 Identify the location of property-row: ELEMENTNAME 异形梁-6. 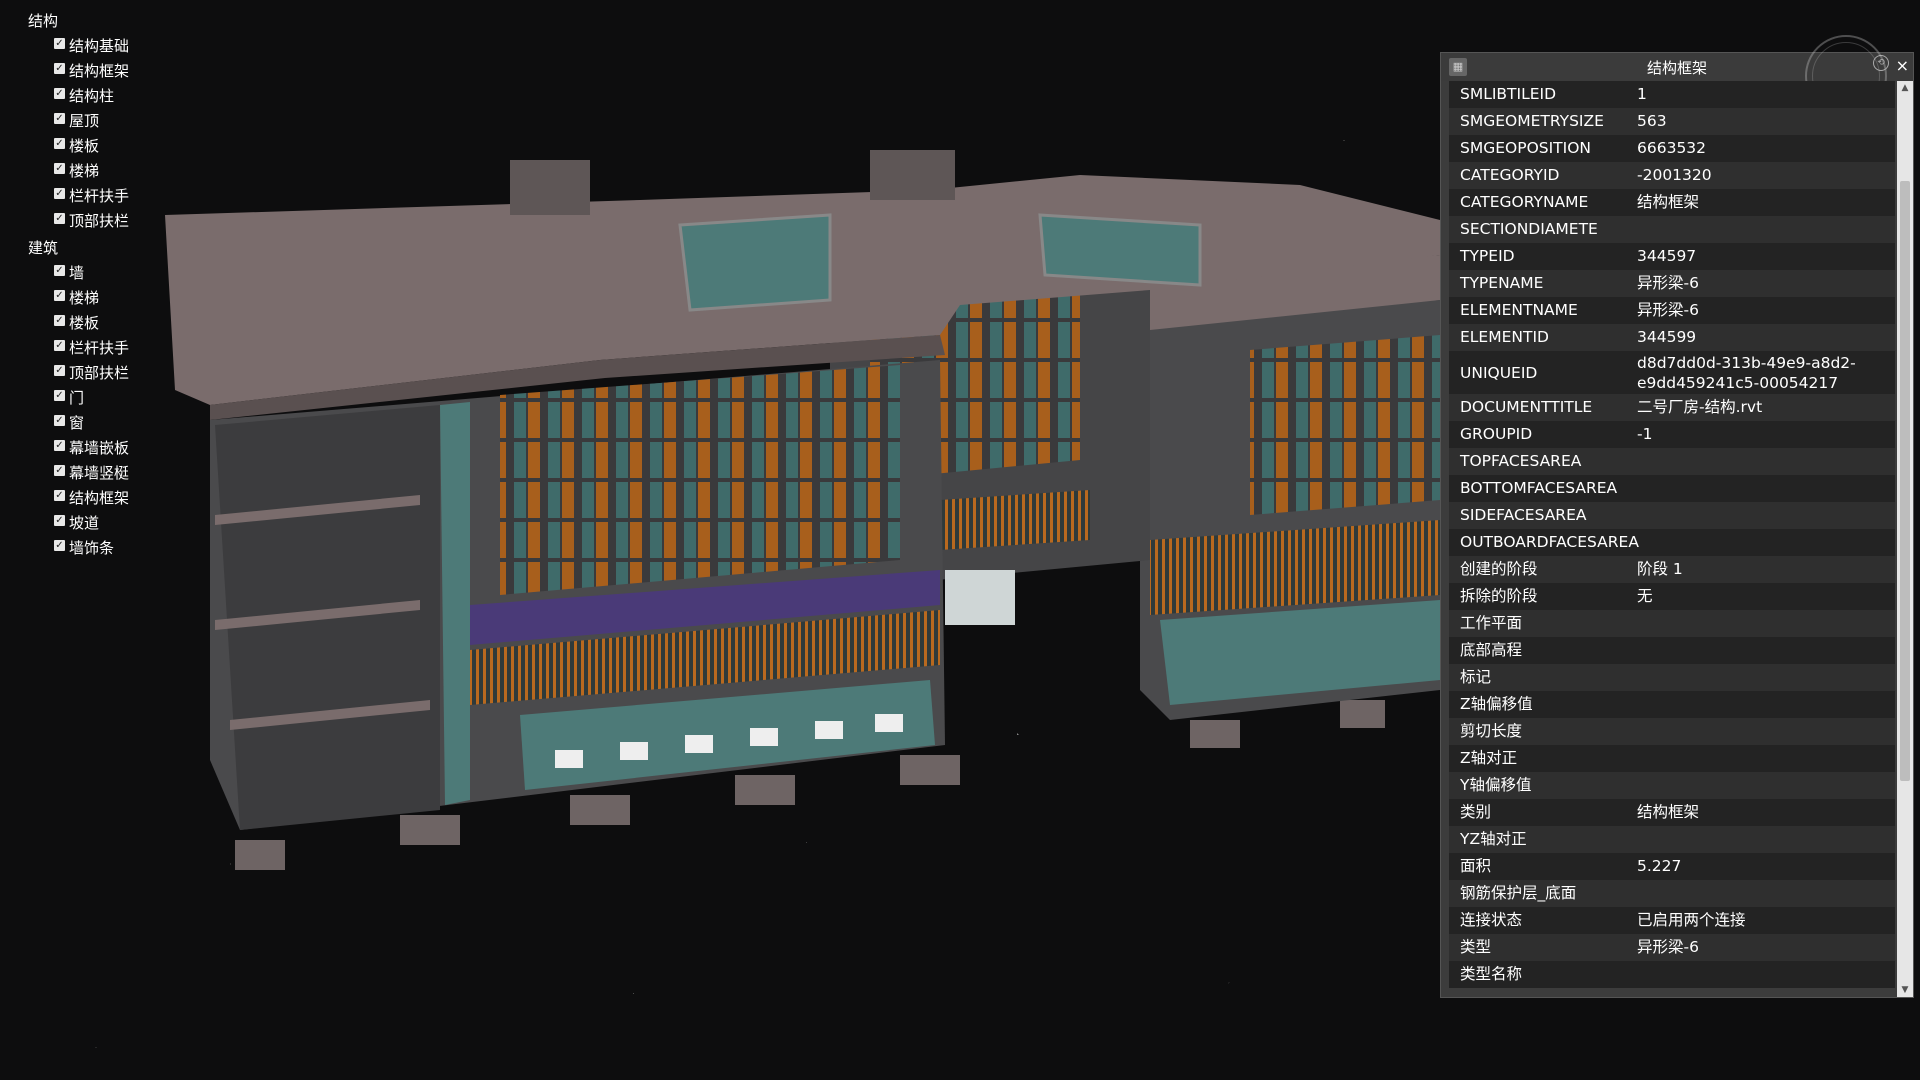
(1672, 310).